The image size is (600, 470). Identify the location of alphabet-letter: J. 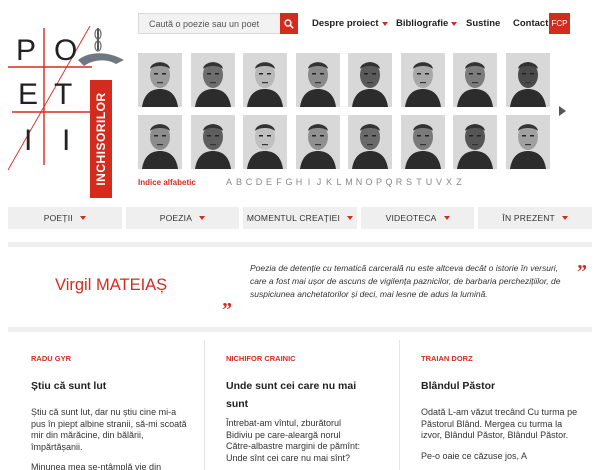
(319, 182).